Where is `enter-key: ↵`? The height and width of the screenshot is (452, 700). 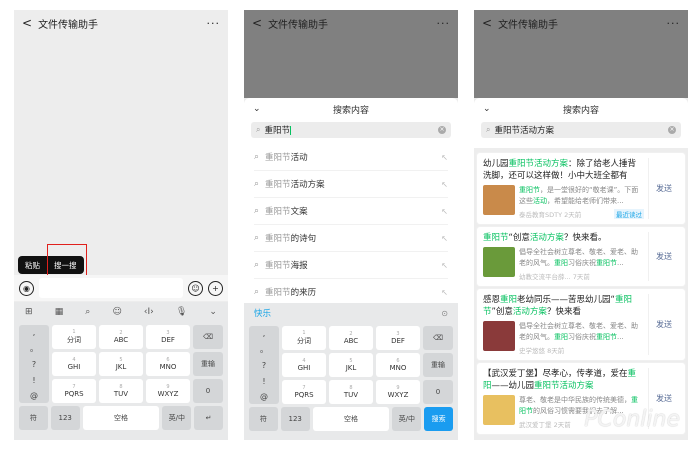
enter-key: ↵ is located at coordinates (208, 418).